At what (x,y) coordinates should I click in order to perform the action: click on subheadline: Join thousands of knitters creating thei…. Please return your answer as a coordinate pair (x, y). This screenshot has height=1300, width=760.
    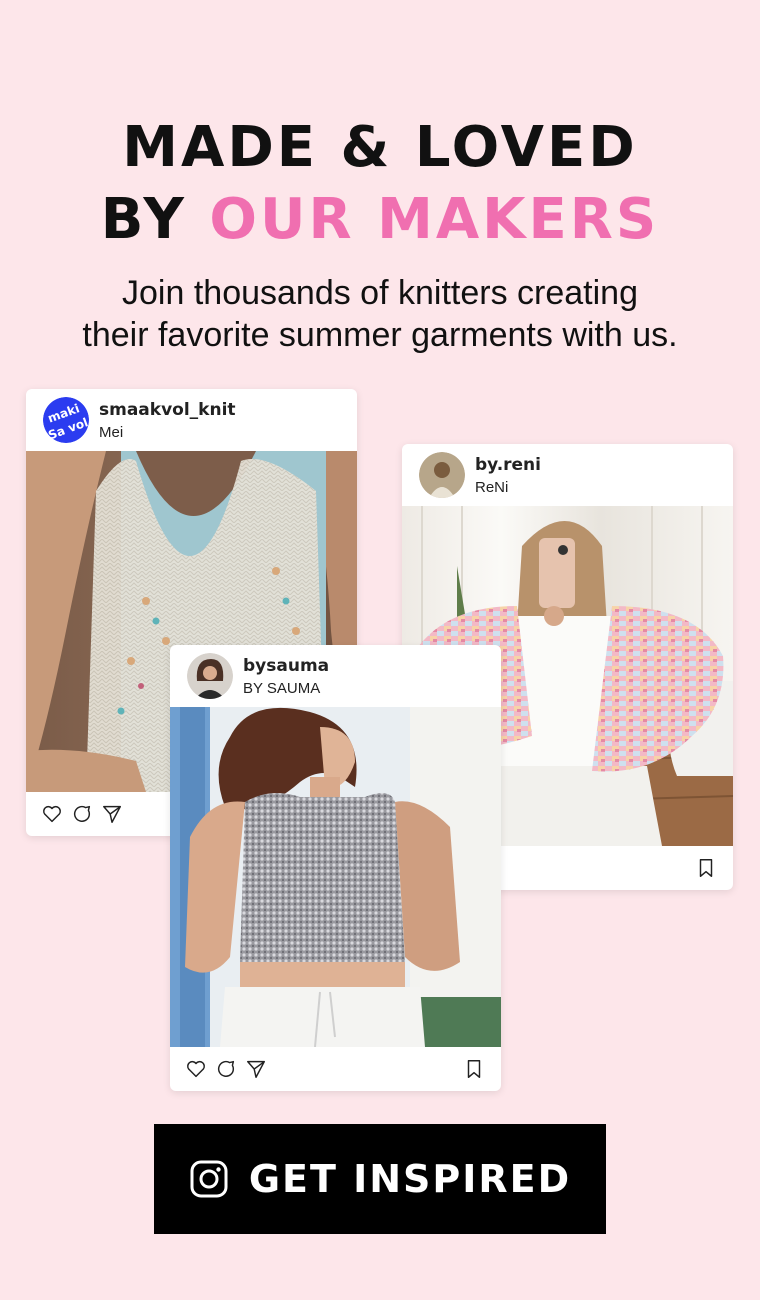
    Looking at the image, I should click on (380, 314).